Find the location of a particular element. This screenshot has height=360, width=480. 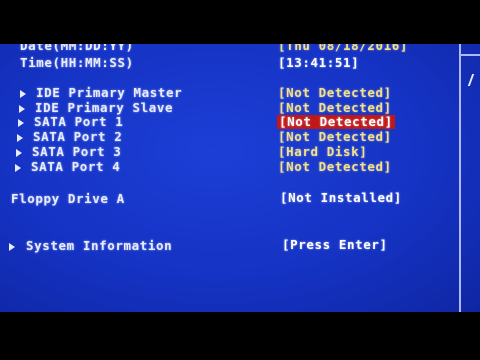

device-value-sata-port-1-selected: [Not Detected] is located at coordinates (336, 122).